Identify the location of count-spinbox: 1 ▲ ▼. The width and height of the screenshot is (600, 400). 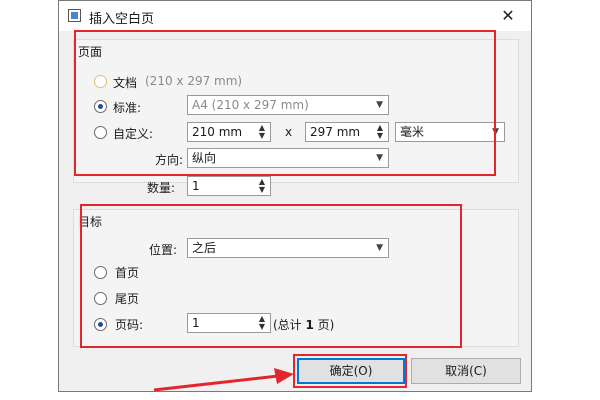
(229, 186).